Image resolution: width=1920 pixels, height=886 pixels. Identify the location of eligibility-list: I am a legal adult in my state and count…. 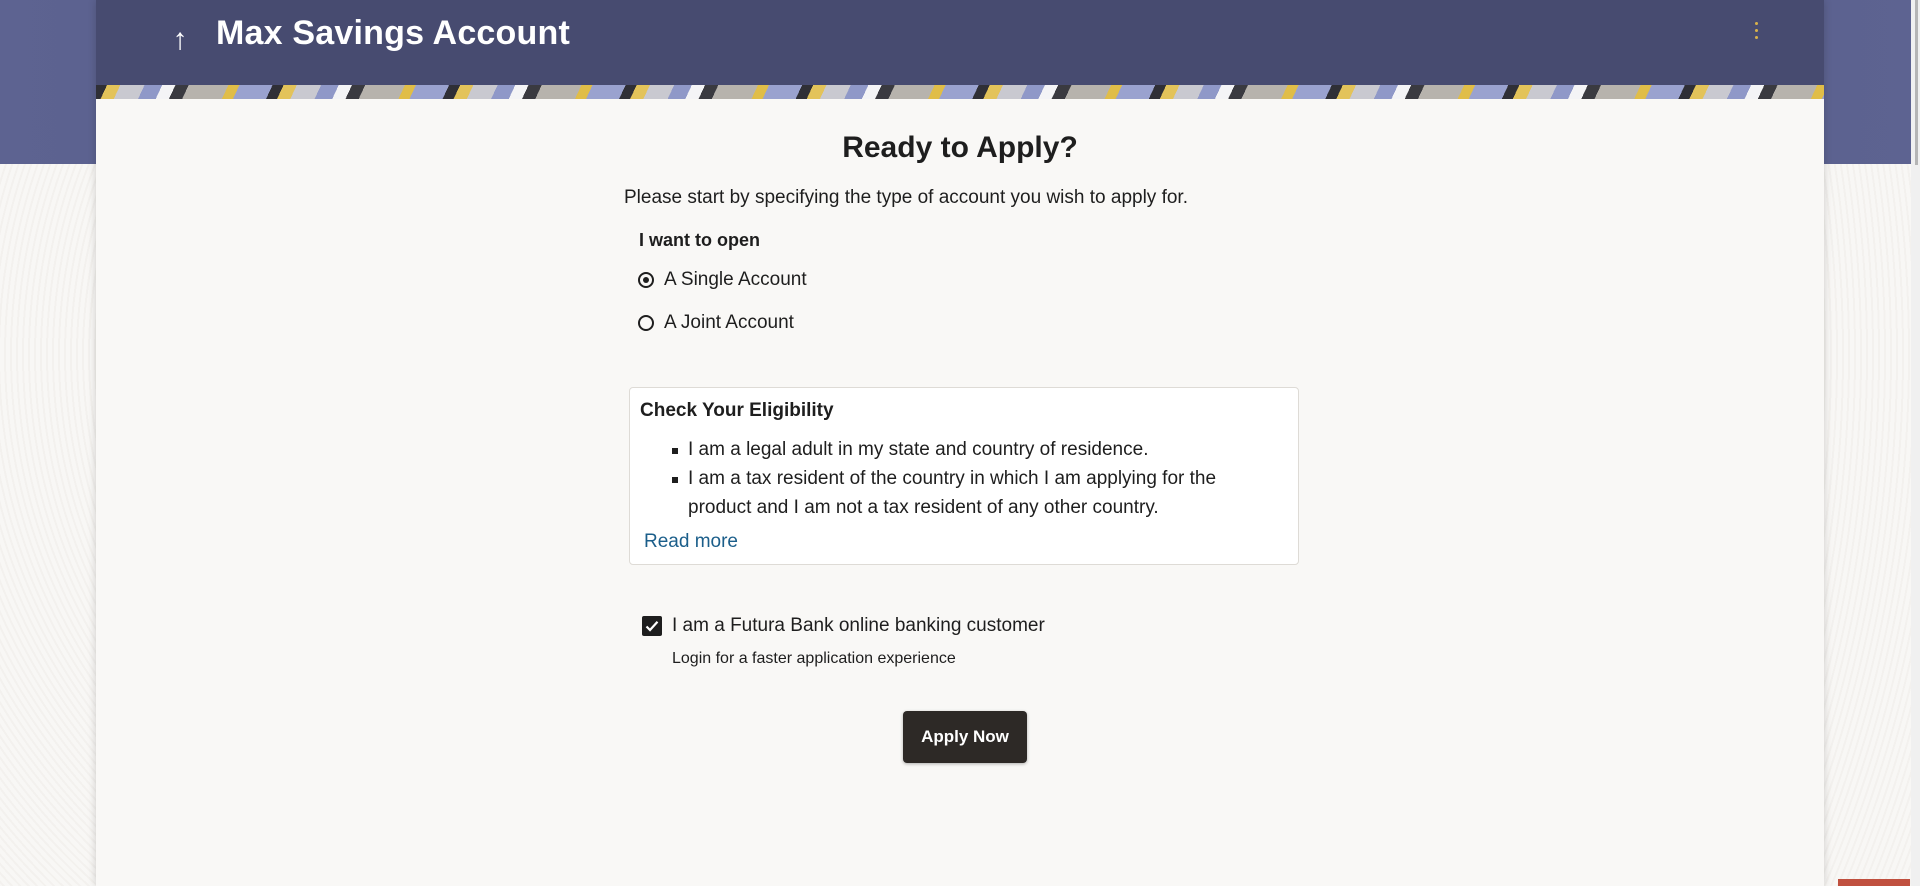
(940, 478).